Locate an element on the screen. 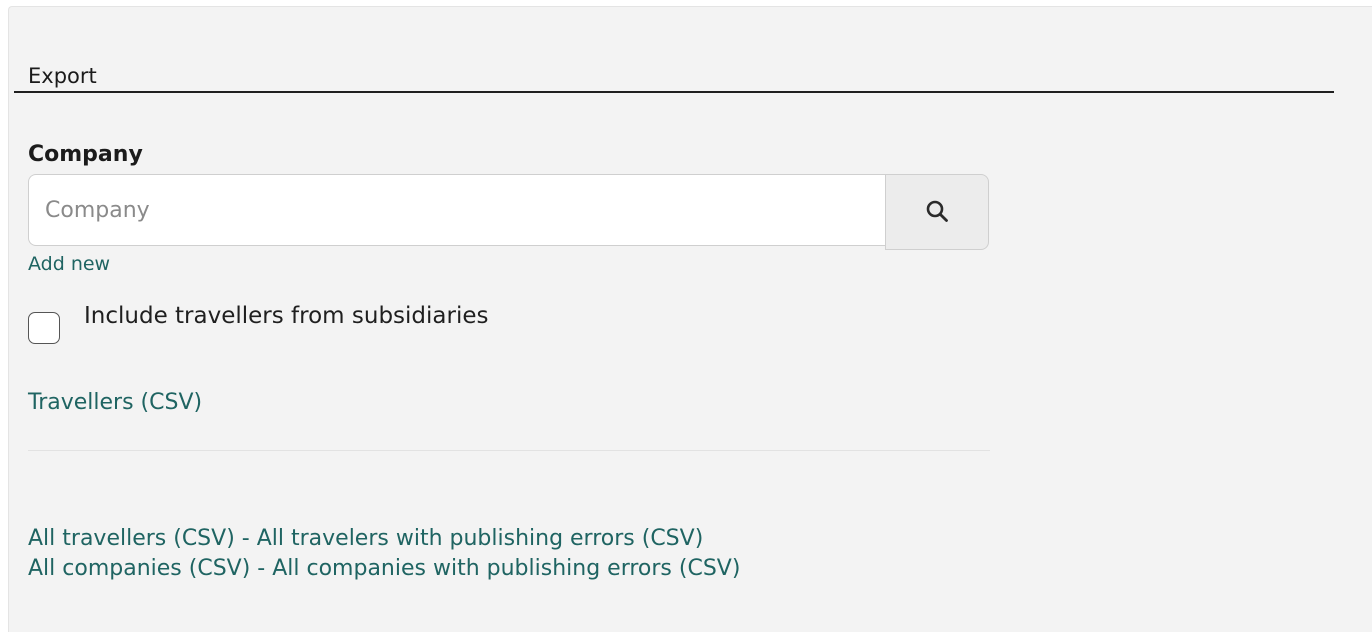  include-subsidiaries-checkbox is located at coordinates (44, 328).